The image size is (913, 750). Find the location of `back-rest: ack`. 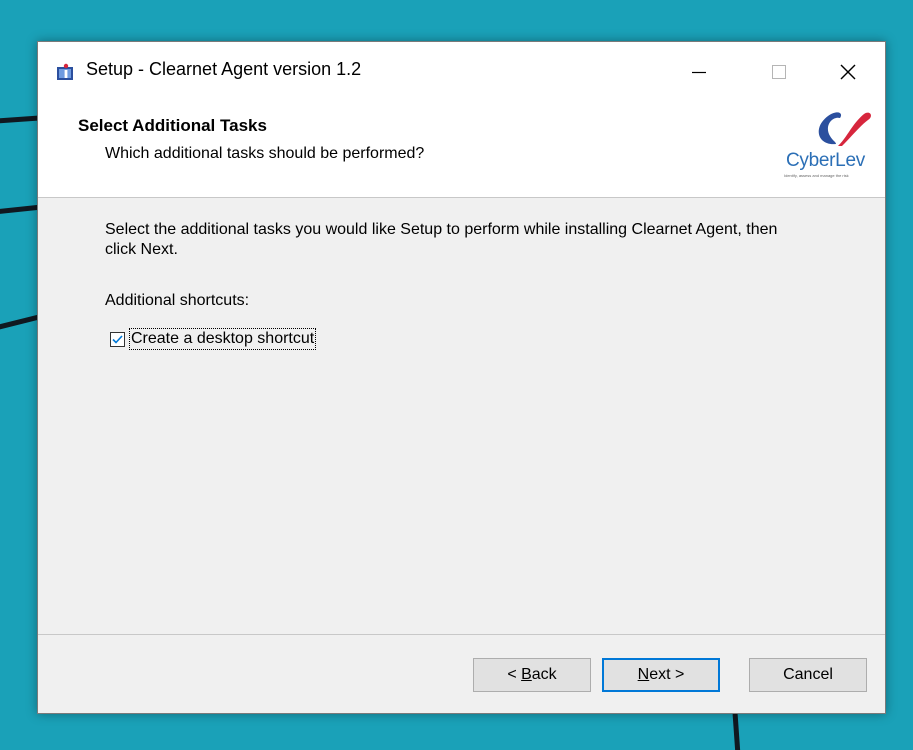

back-rest: ack is located at coordinates (544, 674).